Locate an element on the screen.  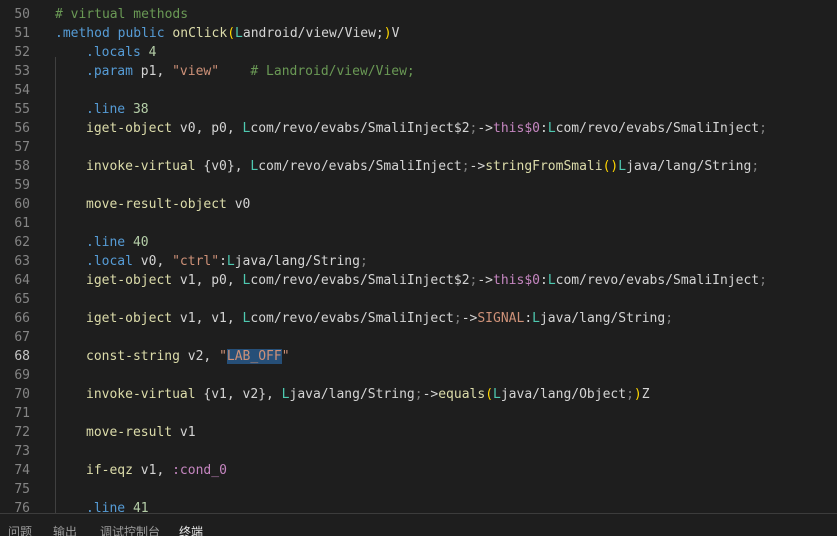
code-token: invoke-virtual is located at coordinates (141, 394).